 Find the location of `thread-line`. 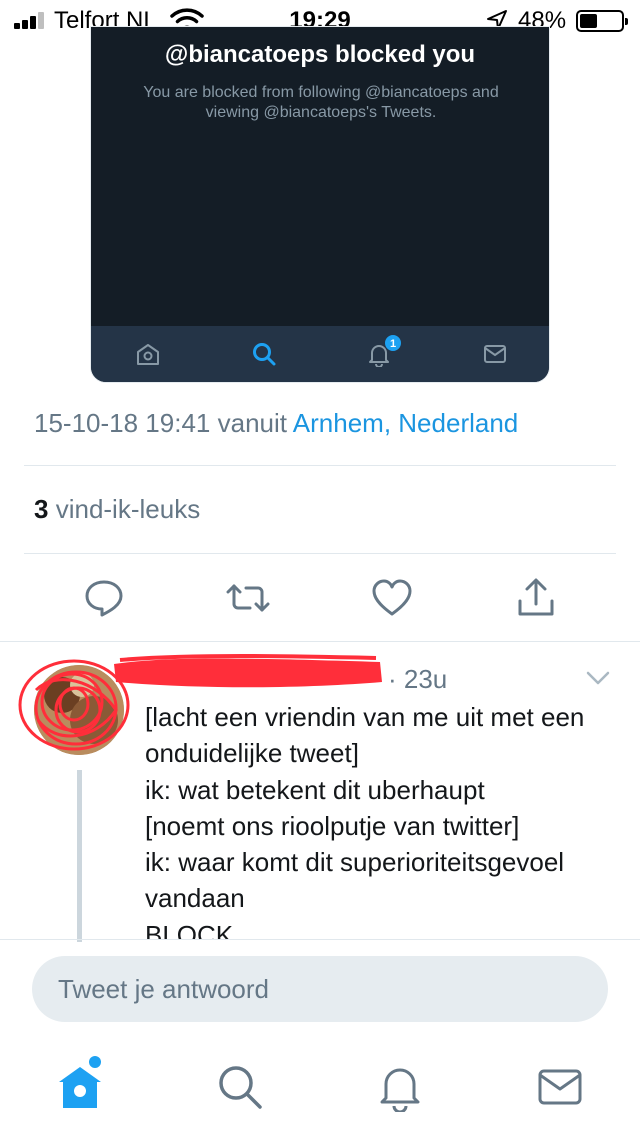

thread-line is located at coordinates (79, 856).